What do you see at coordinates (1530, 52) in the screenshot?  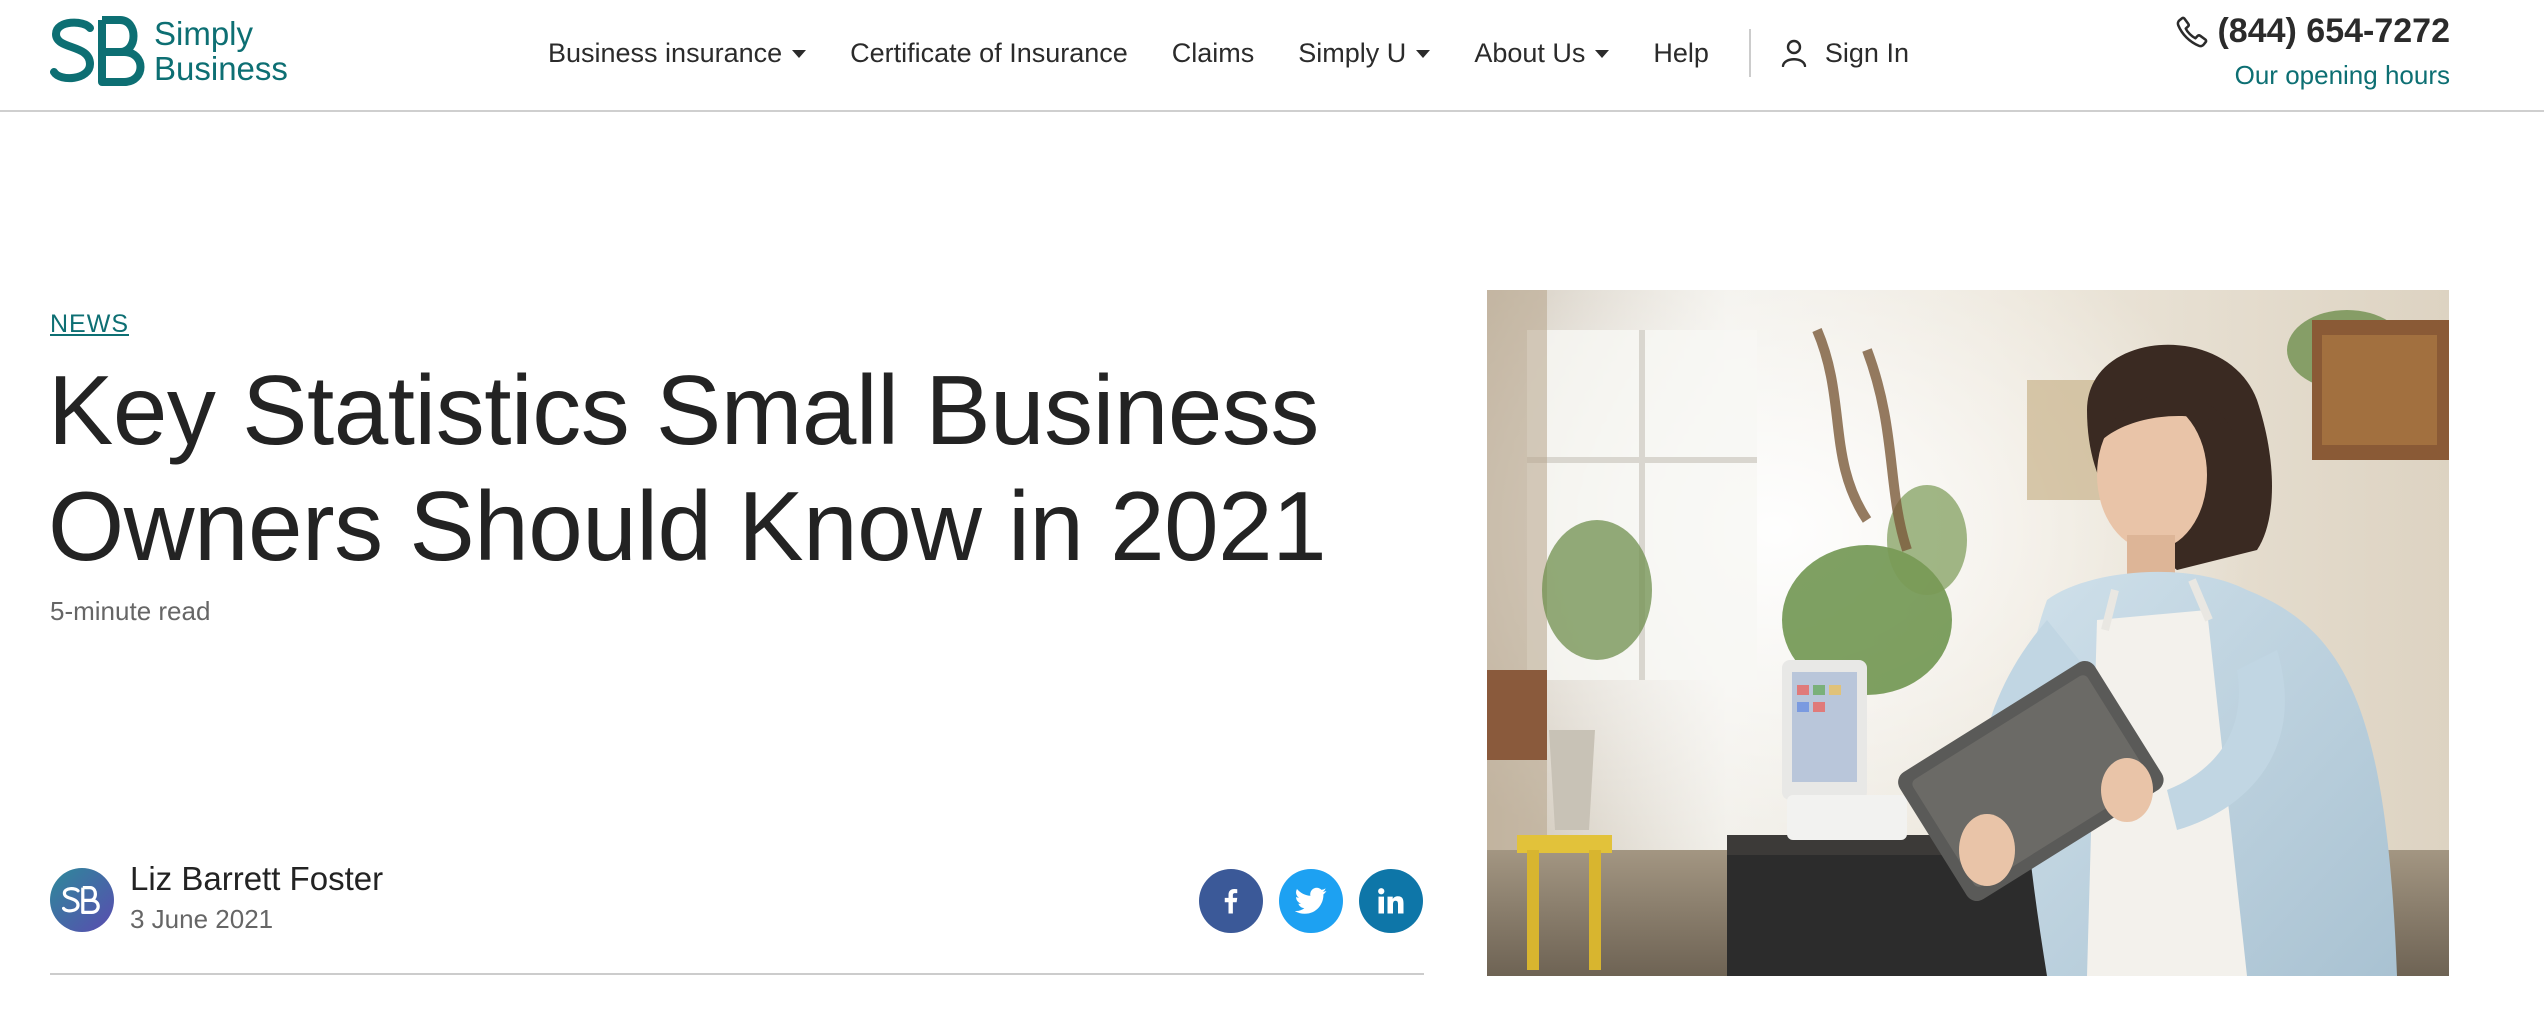 I see `nav-label: About Us` at bounding box center [1530, 52].